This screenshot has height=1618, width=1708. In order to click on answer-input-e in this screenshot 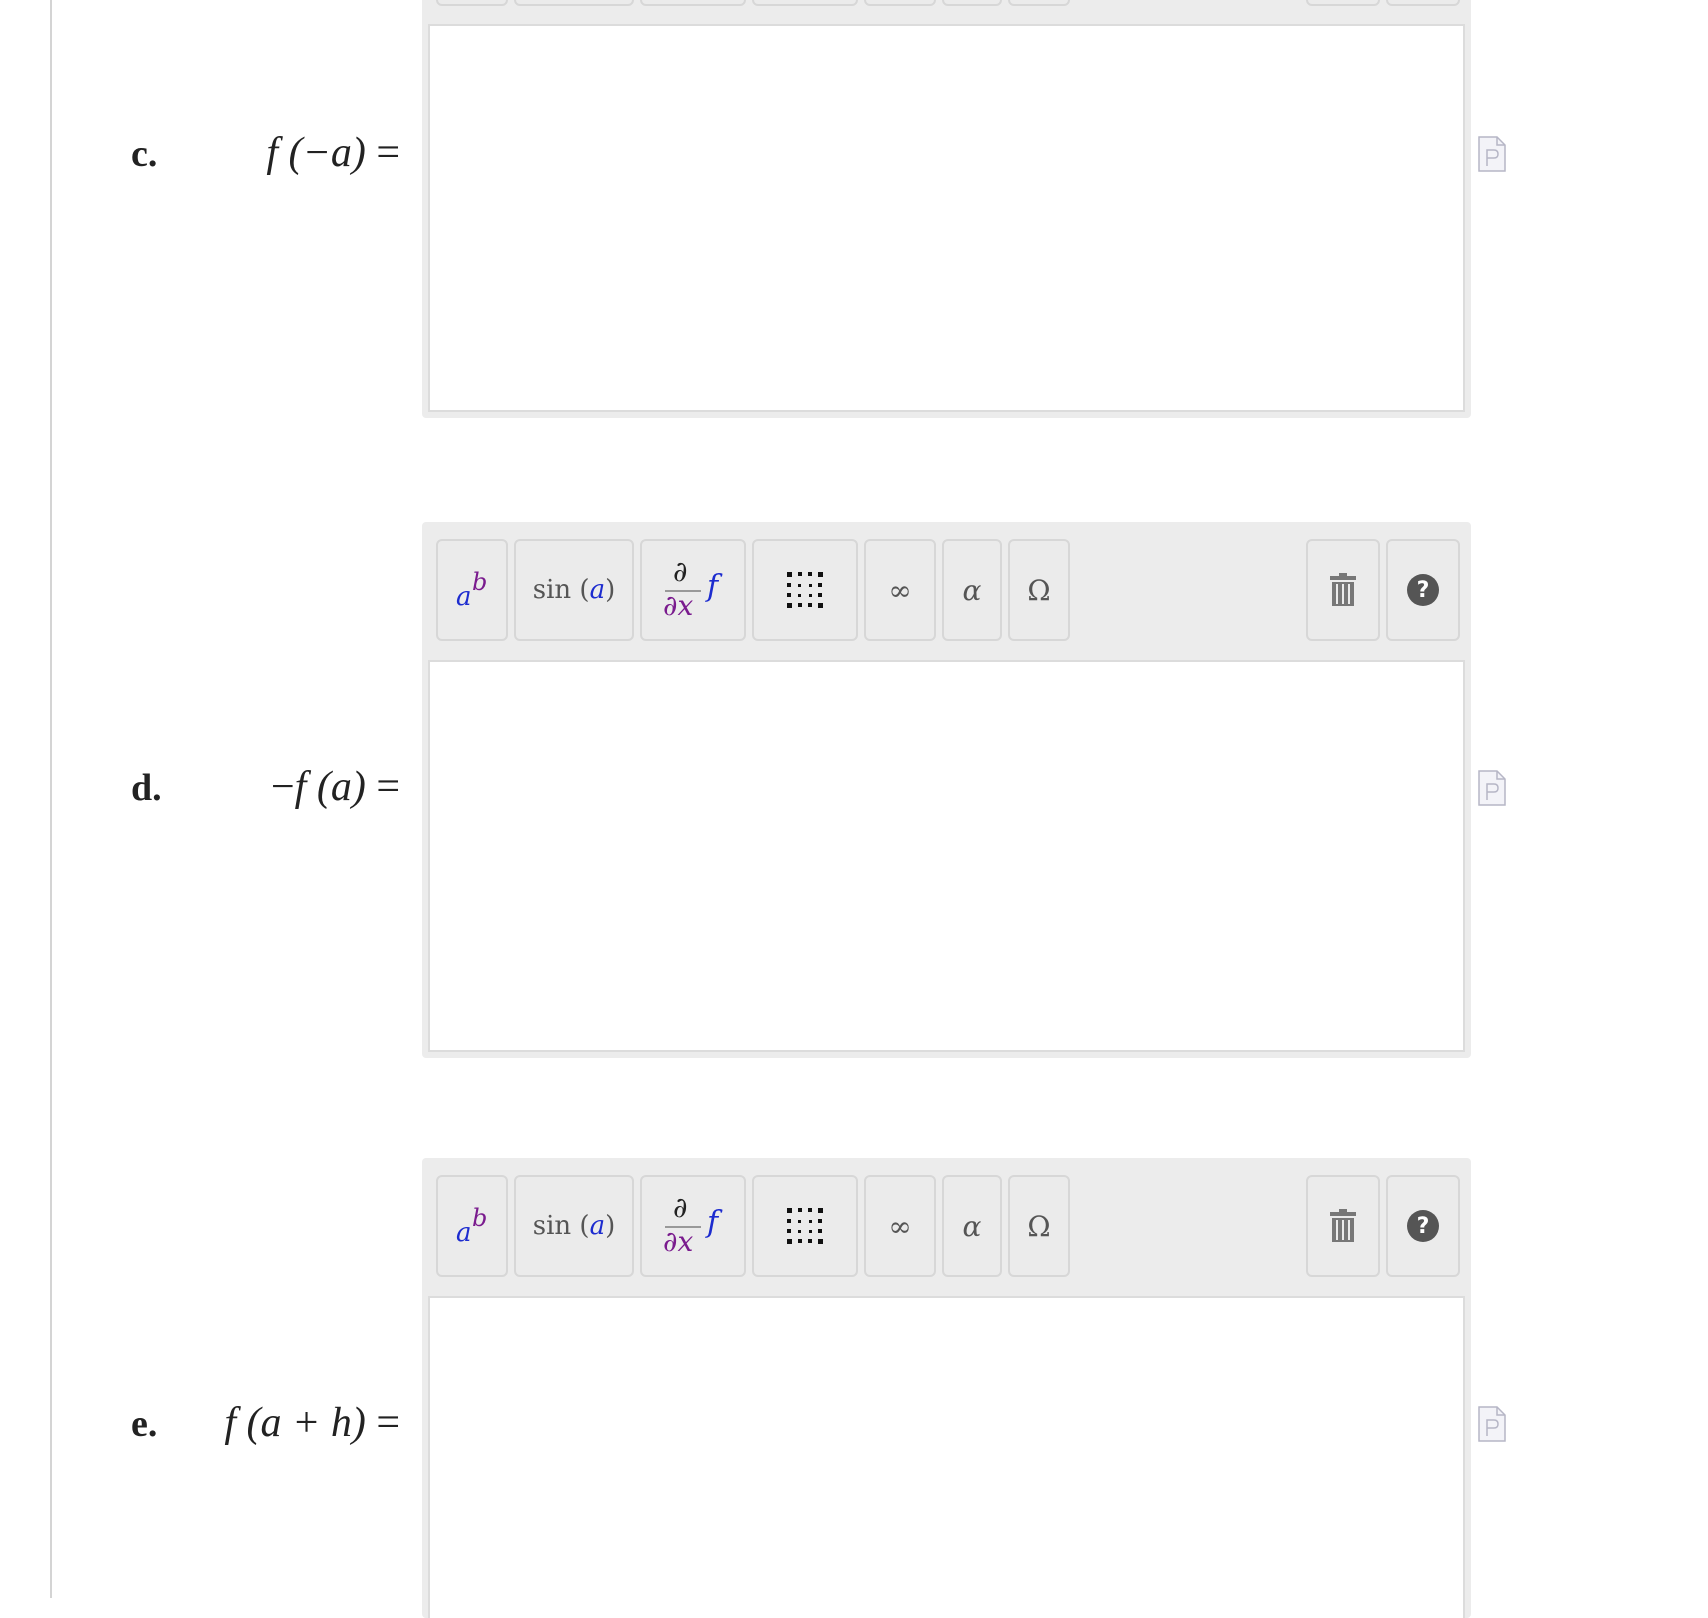, I will do `click(946, 1457)`.